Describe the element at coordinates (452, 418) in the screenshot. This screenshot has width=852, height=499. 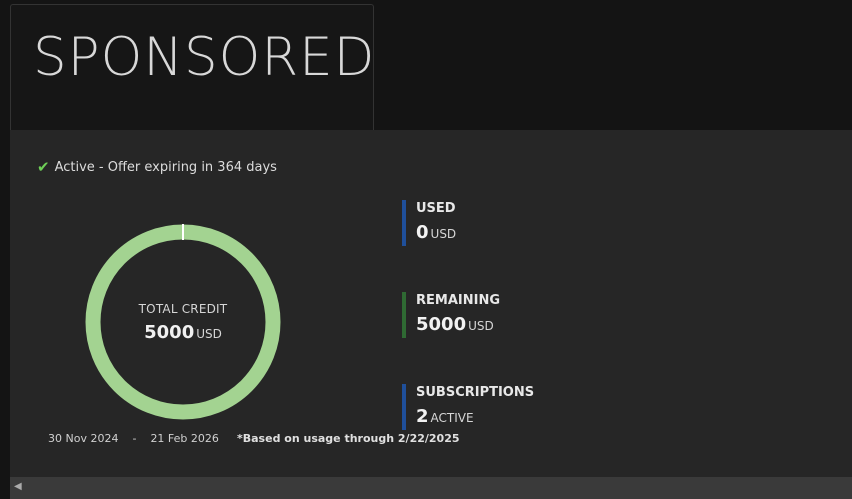
I see `subscriptions-unit: ACTIVE` at that location.